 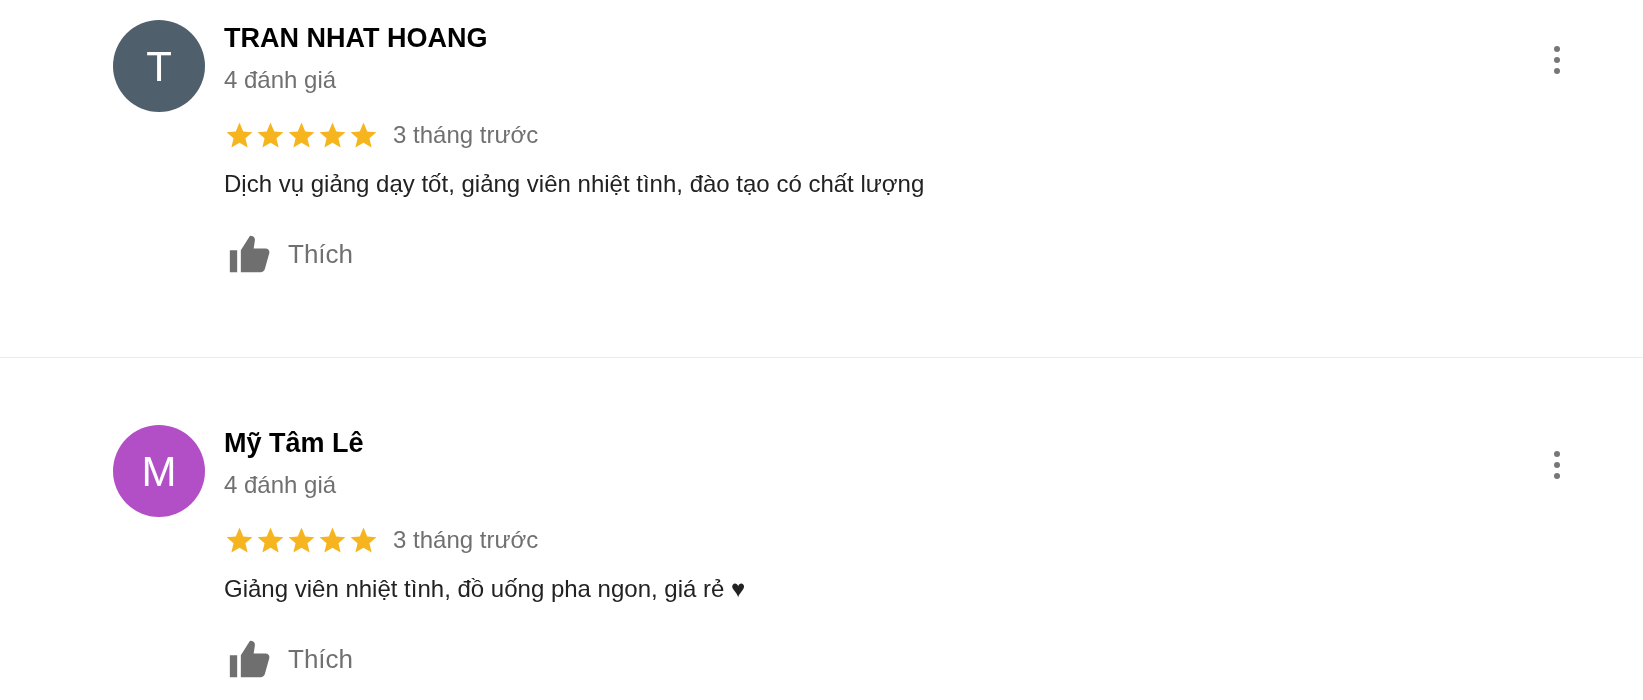 What do you see at coordinates (485, 589) in the screenshot?
I see `review-text: Giảng viên nhiệt tình, đồ uống pha ngon, giá rẻ ♥` at bounding box center [485, 589].